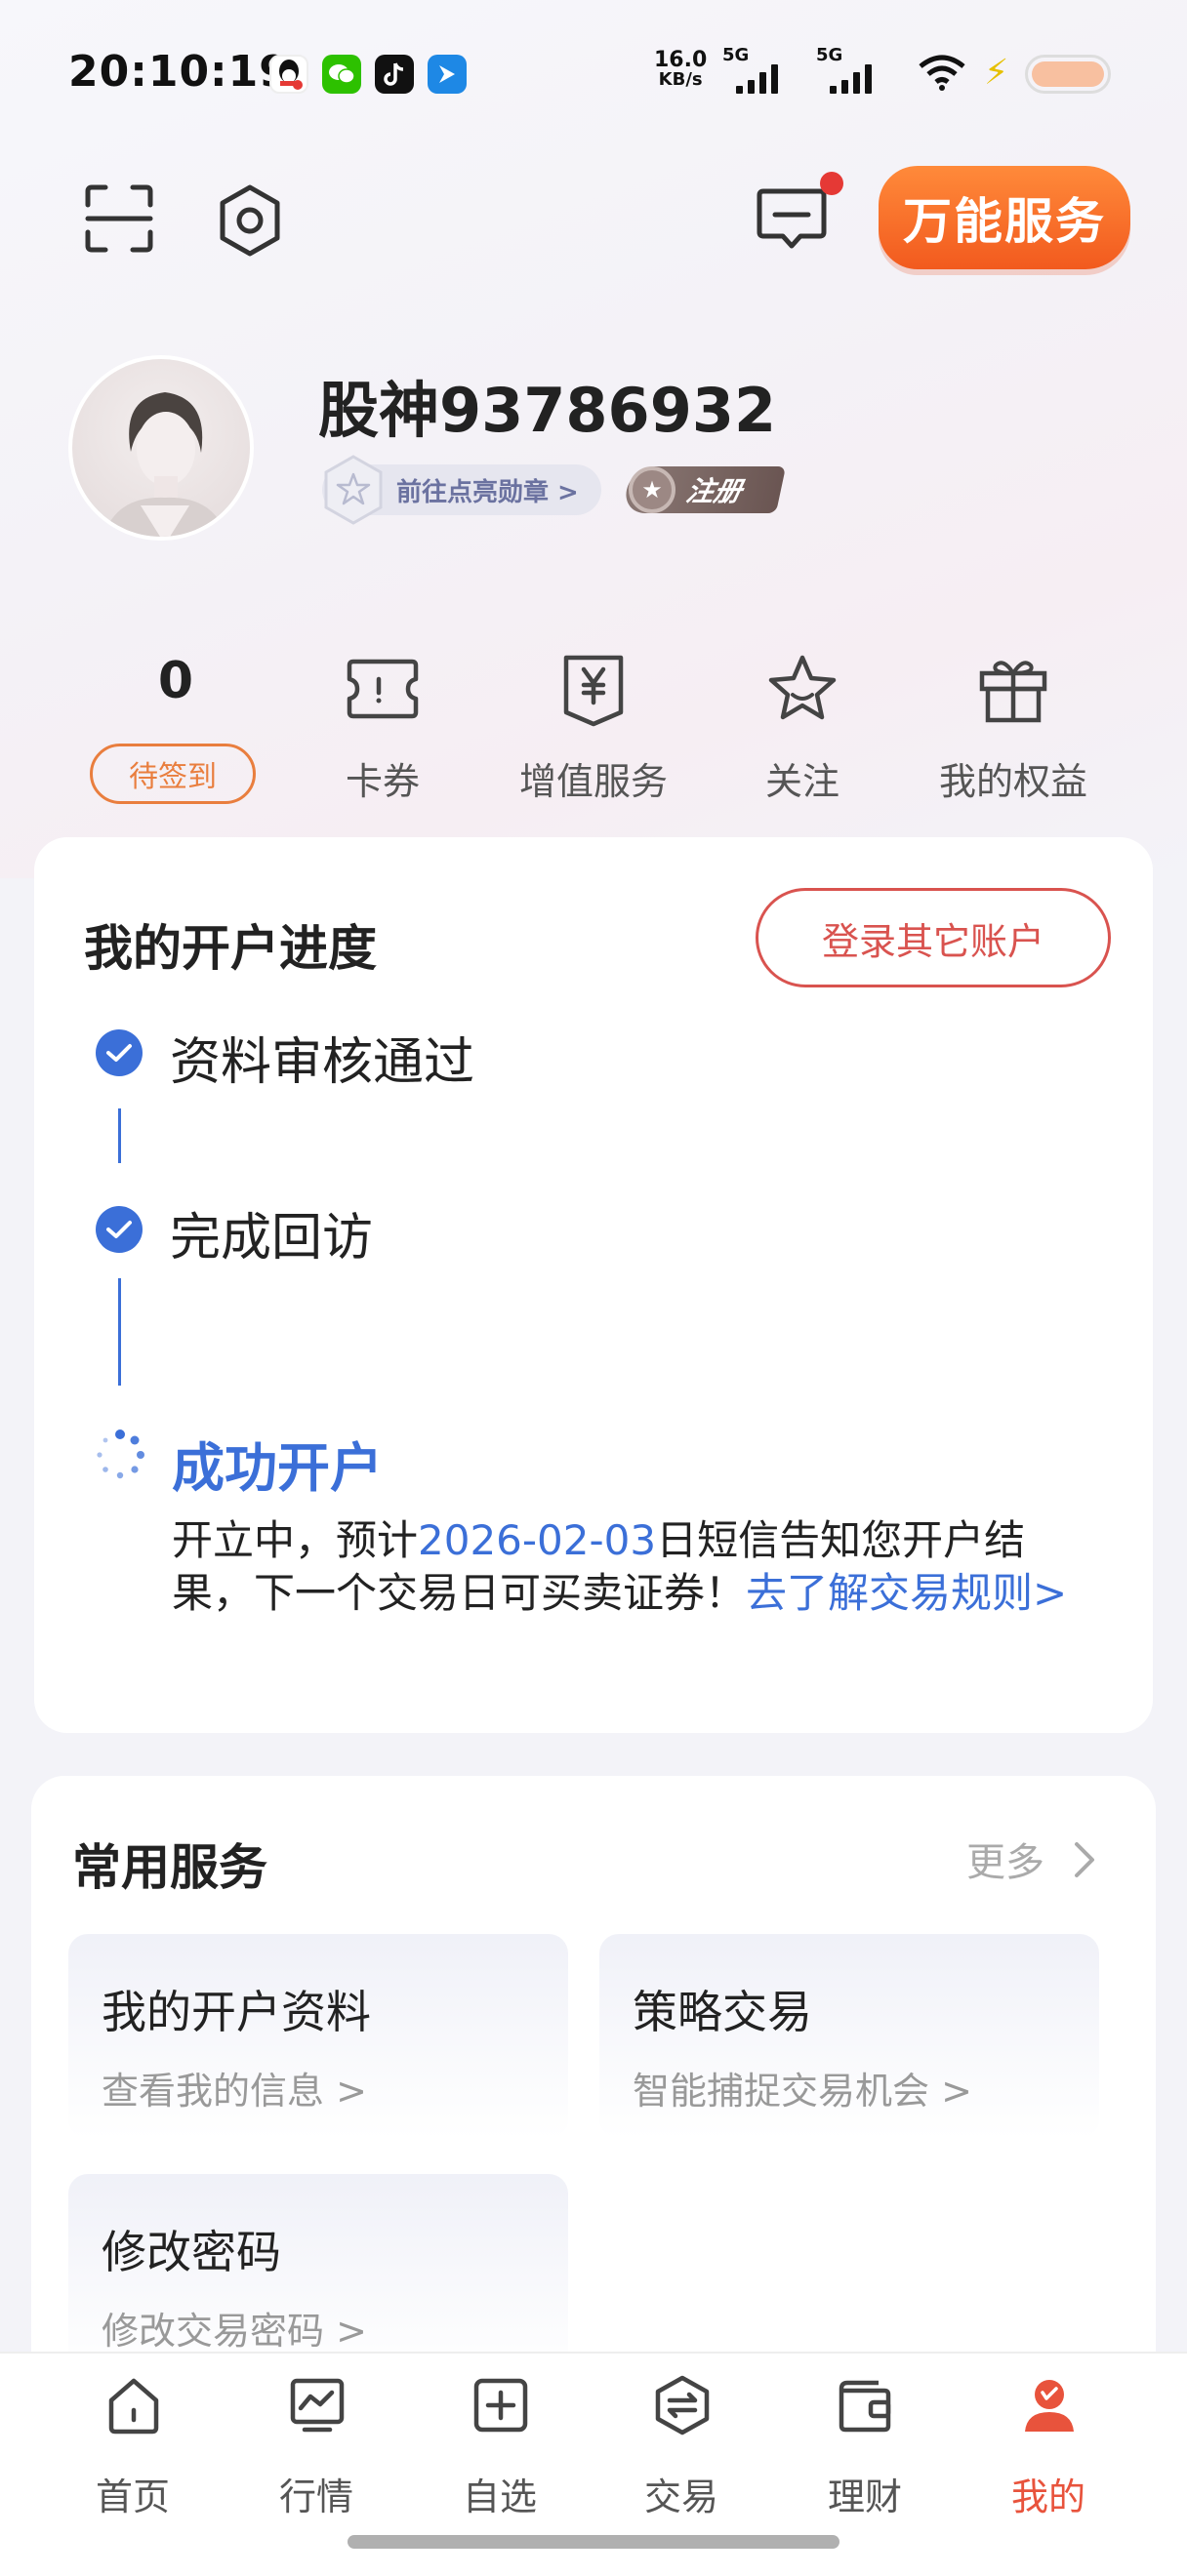 Image resolution: width=1187 pixels, height=2576 pixels. I want to click on nav-profile-label: 我的, so click(1047, 2496).